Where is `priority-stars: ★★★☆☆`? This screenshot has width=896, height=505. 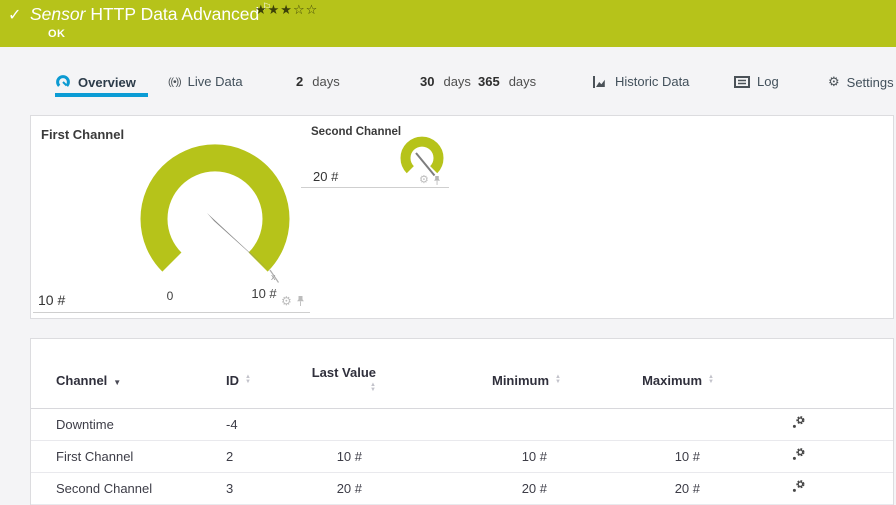 priority-stars: ★★★☆☆ is located at coordinates (286, 10).